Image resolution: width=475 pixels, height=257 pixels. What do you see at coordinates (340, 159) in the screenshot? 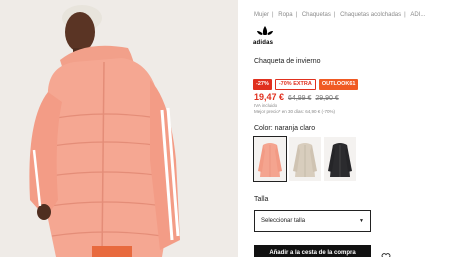
I see `color-swatch-negro` at bounding box center [340, 159].